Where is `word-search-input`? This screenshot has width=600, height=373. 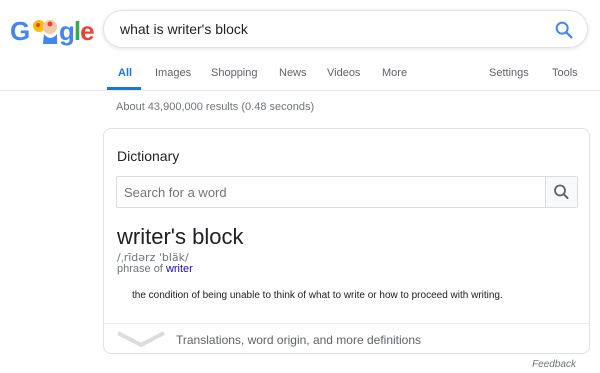
word-search-input is located at coordinates (331, 192).